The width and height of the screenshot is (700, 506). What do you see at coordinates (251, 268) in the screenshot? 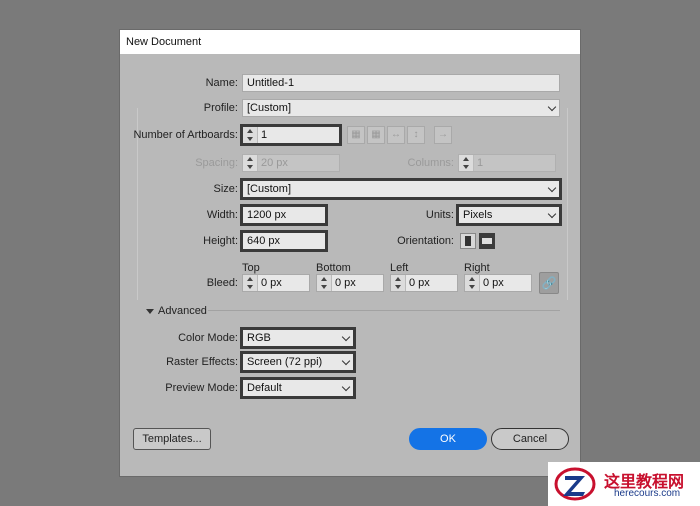
I see `bleed-top-label: Top` at bounding box center [251, 268].